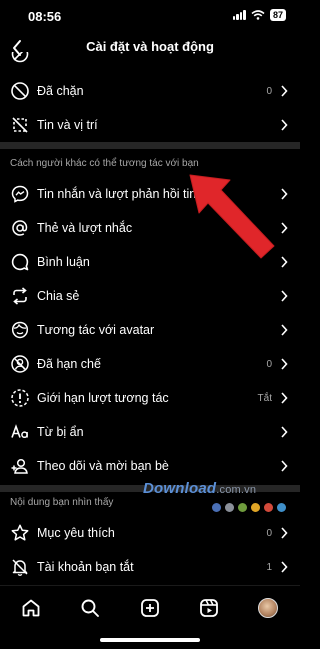  Describe the element at coordinates (150, 296) in the screenshot. I see `settings-row-sharing: Chia sẻ` at that location.